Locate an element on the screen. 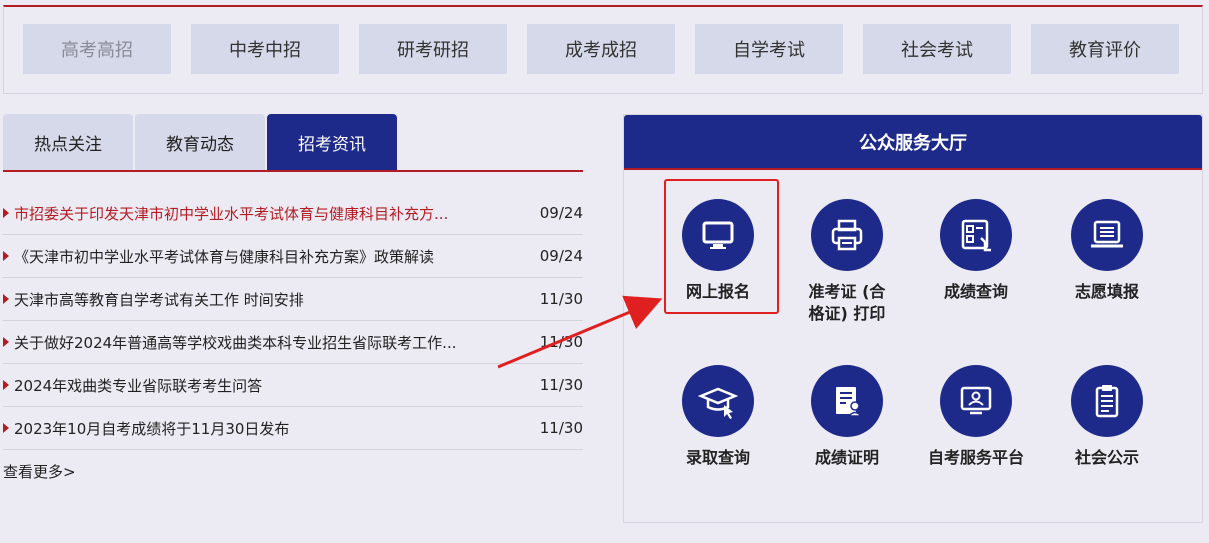 The width and height of the screenshot is (1209, 543). admission-query-button: 录取查询 is located at coordinates (718, 417).